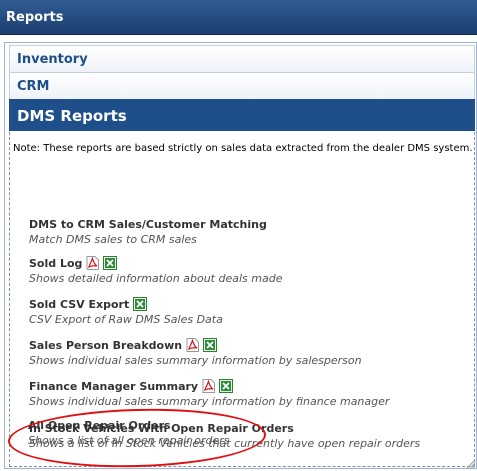 The height and width of the screenshot is (471, 477). I want to click on report-link-sales-person-breakdown: Sales Person Breakdown, so click(105, 345).